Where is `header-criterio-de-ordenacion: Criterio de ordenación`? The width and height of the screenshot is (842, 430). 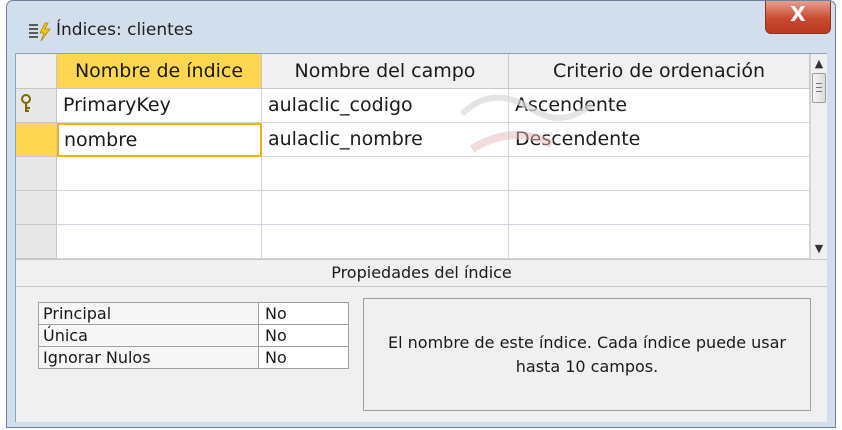
header-criterio-de-ordenacion: Criterio de ordenación is located at coordinates (659, 71).